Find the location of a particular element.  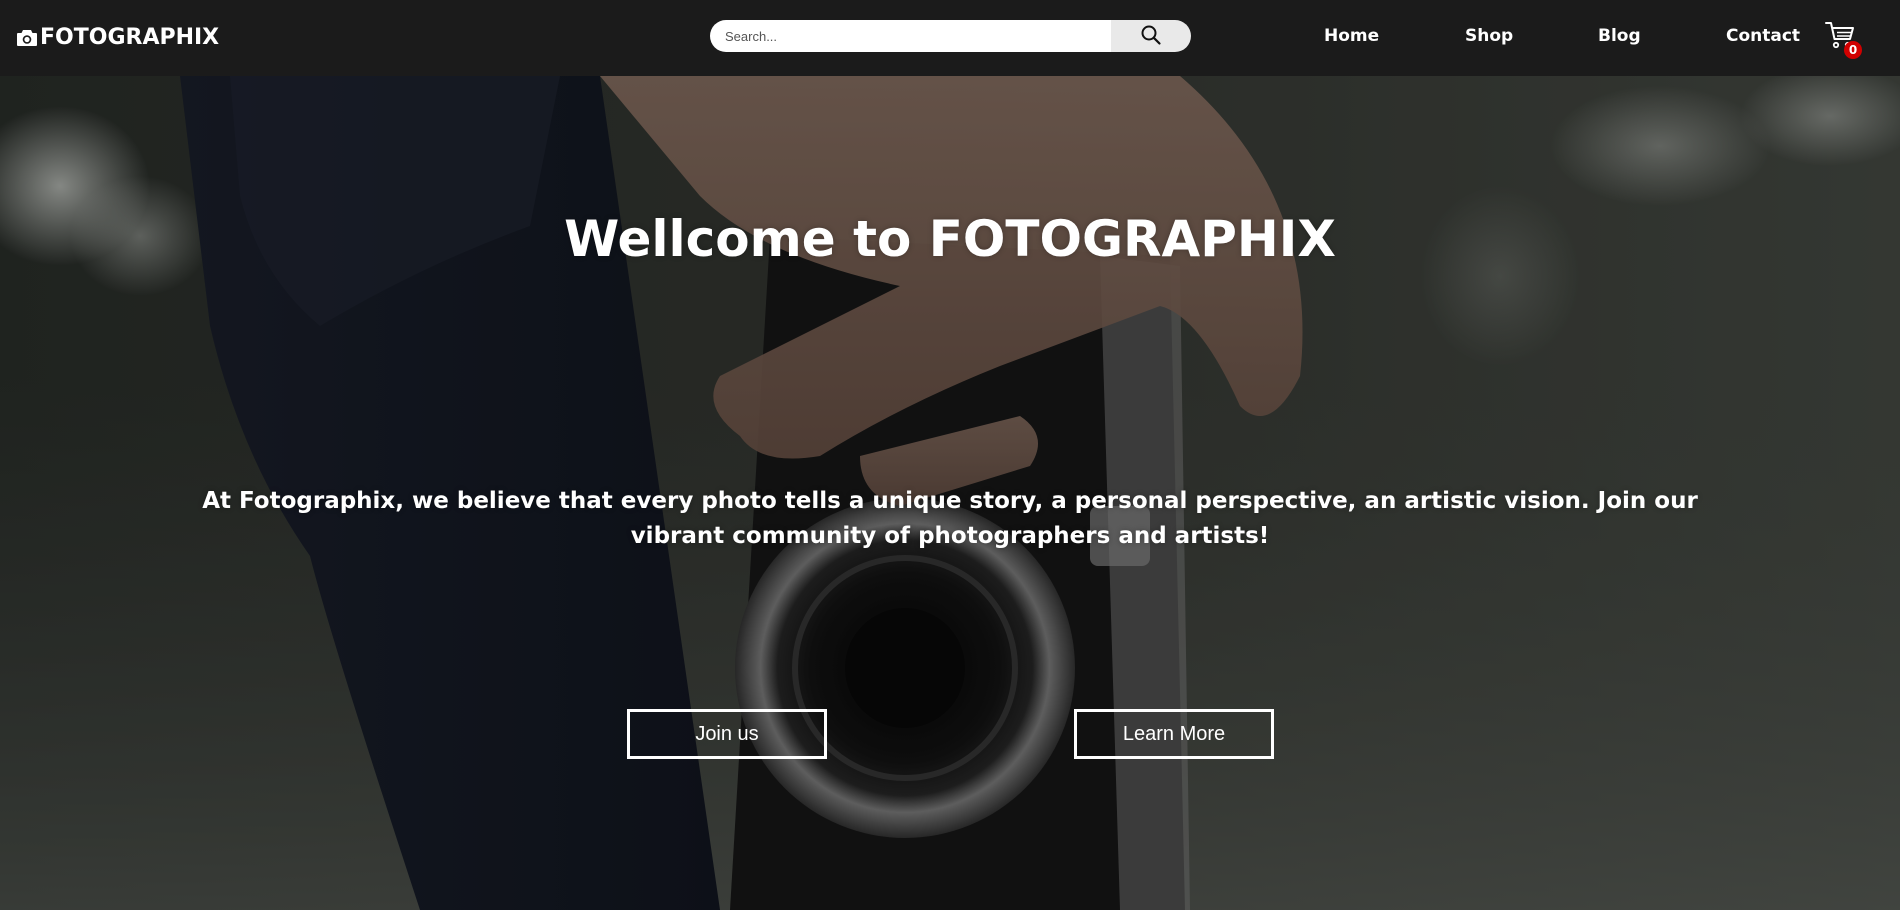

search-form is located at coordinates (950, 36).